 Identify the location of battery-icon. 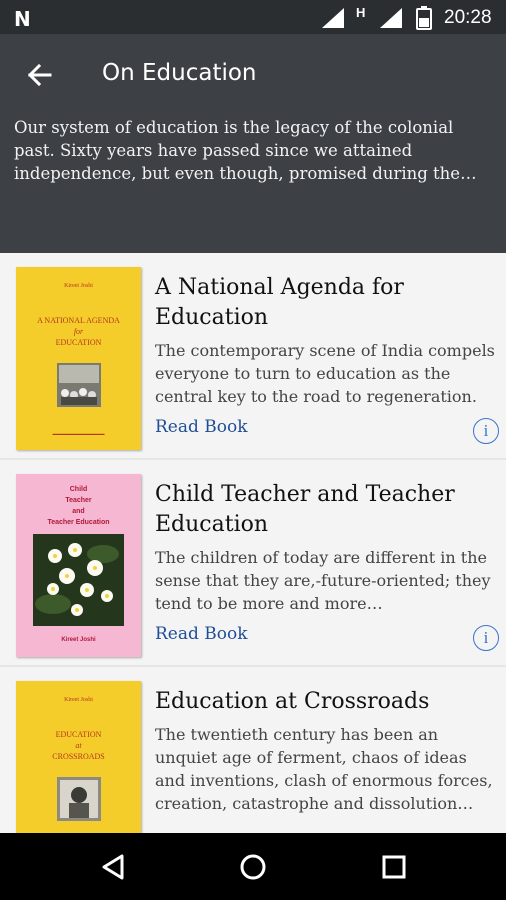
(424, 18).